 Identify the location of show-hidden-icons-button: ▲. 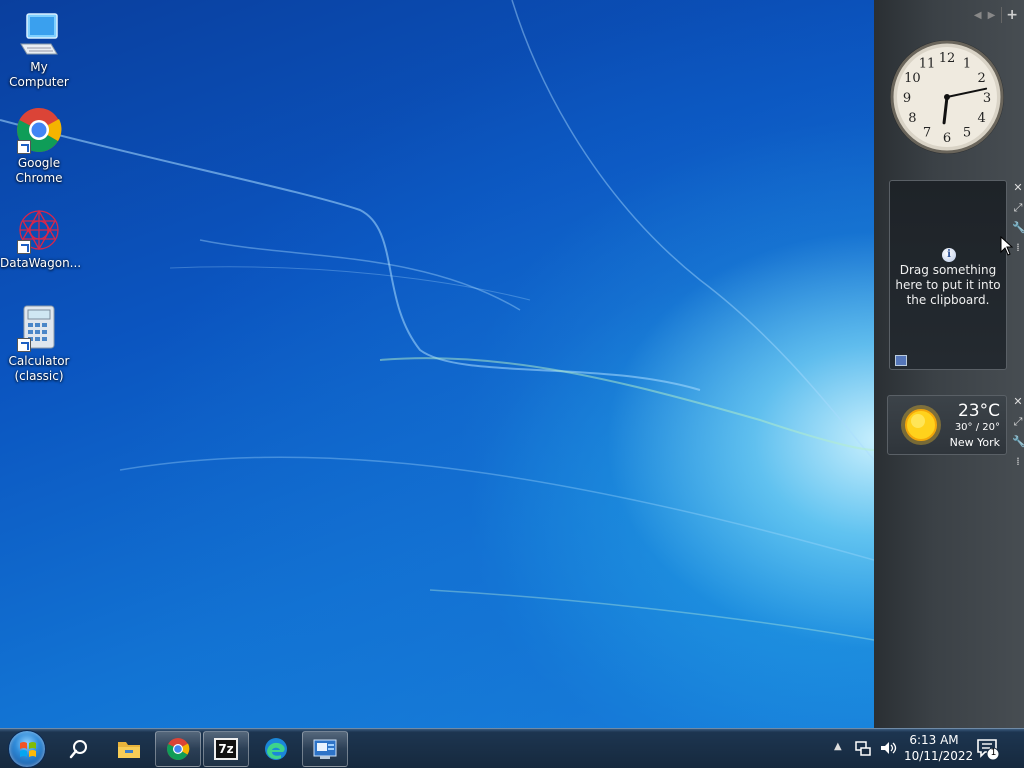
(838, 746).